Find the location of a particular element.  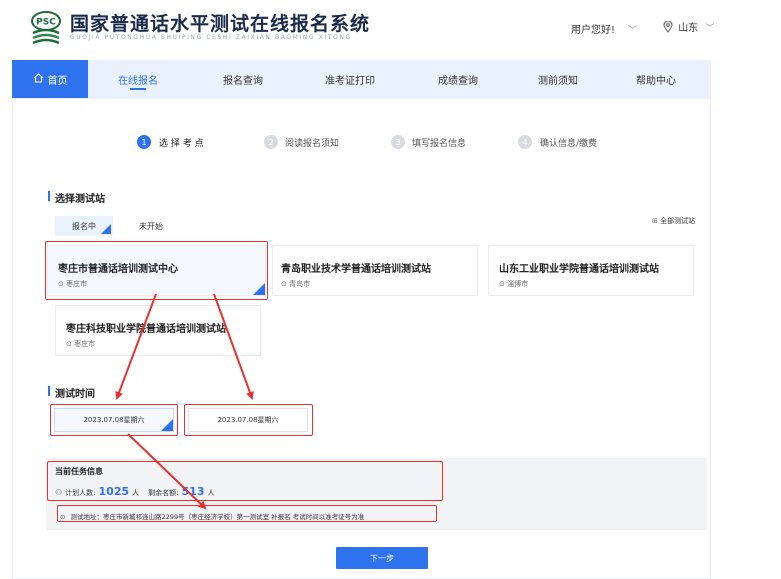

page-title: 国家普通话水平测试在线报名系统 is located at coordinates (220, 24).